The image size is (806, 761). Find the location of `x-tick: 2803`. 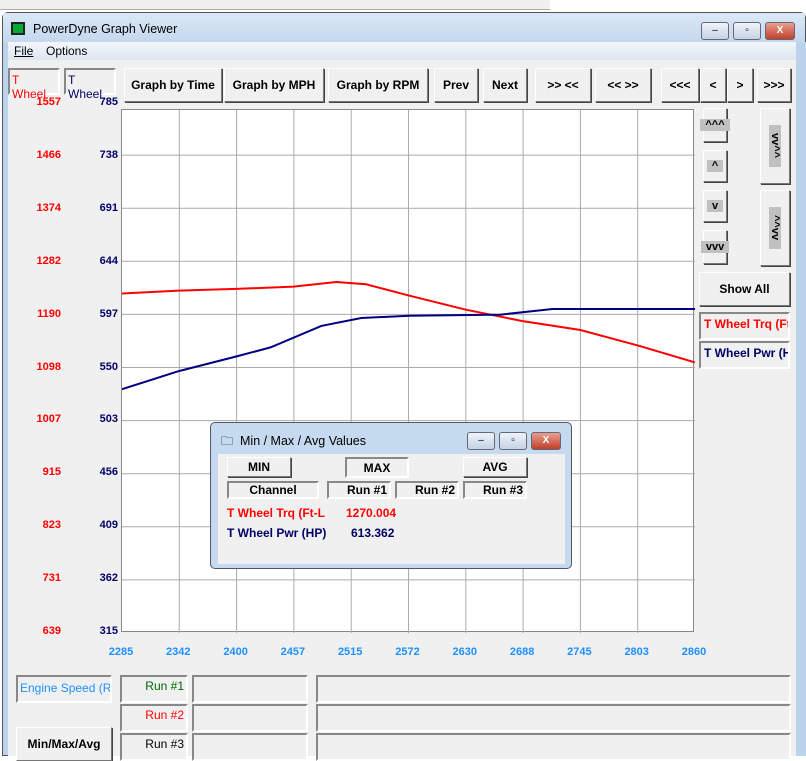

x-tick: 2803 is located at coordinates (636, 652).